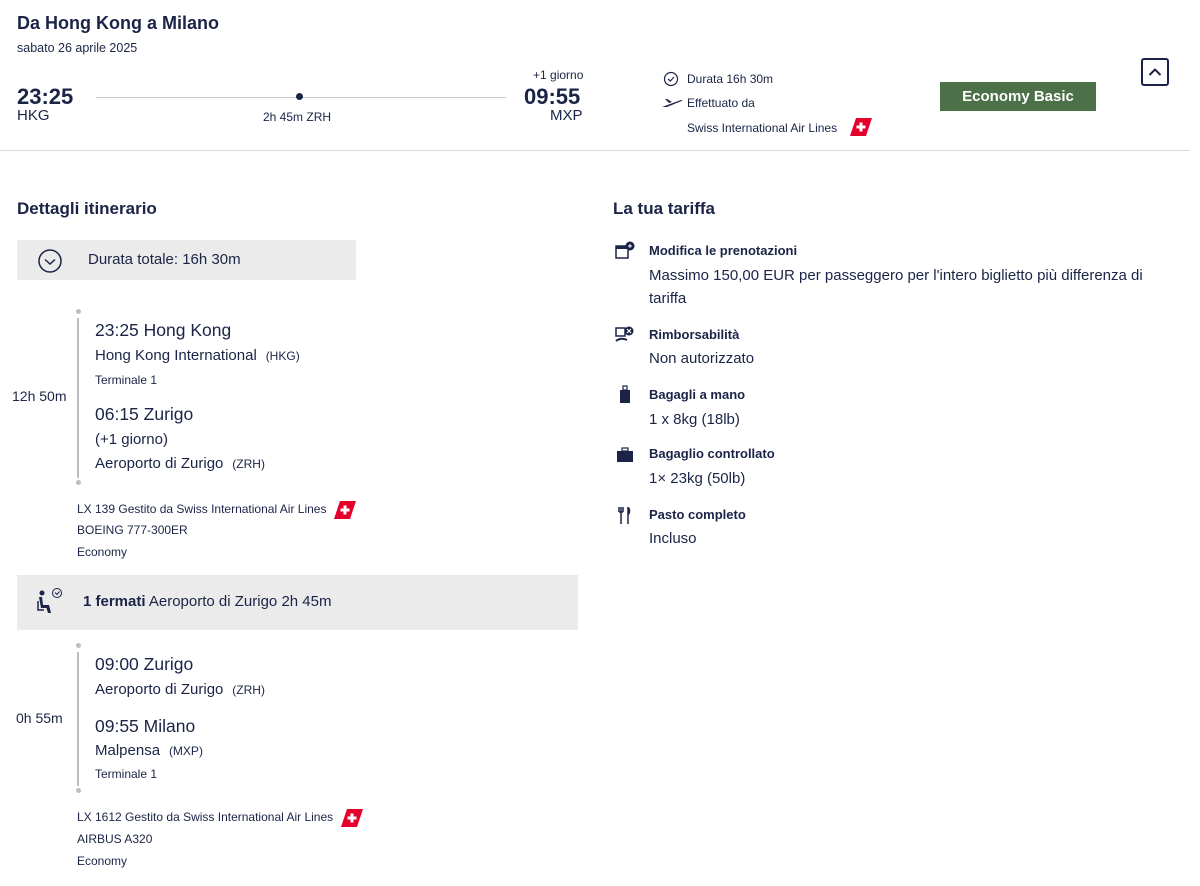 Image resolution: width=1200 pixels, height=886 pixels. What do you see at coordinates (723, 250) in the screenshot?
I see `fare-item-label: Modifica le prenotazioni` at bounding box center [723, 250].